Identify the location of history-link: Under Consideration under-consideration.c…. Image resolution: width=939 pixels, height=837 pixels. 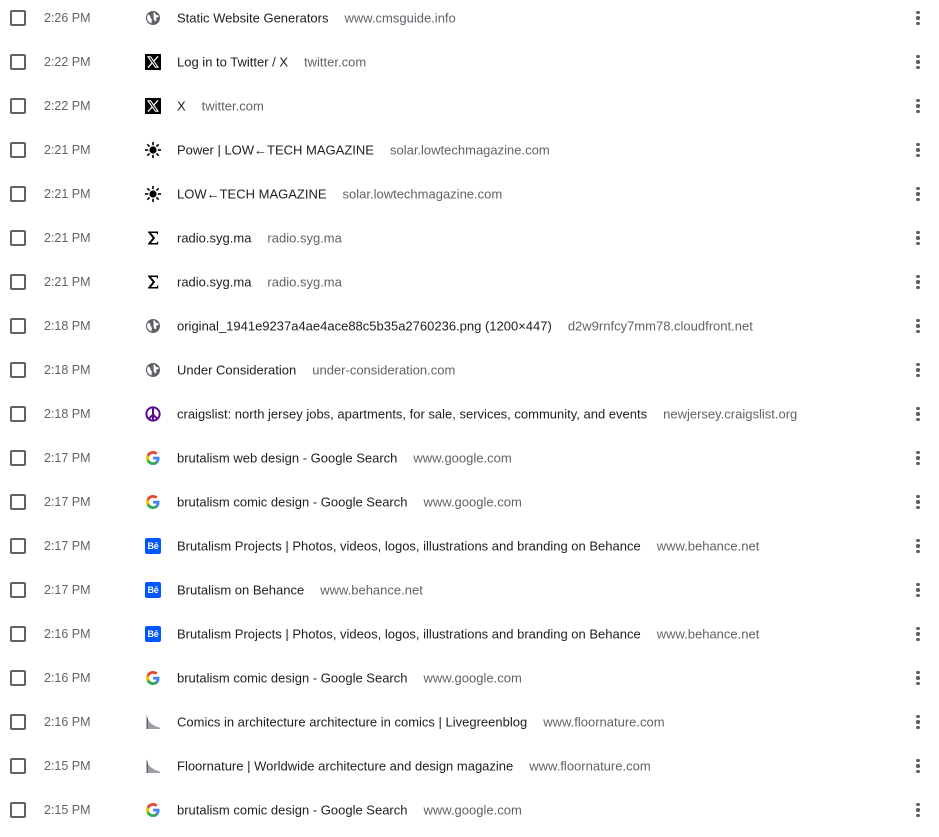
(316, 370).